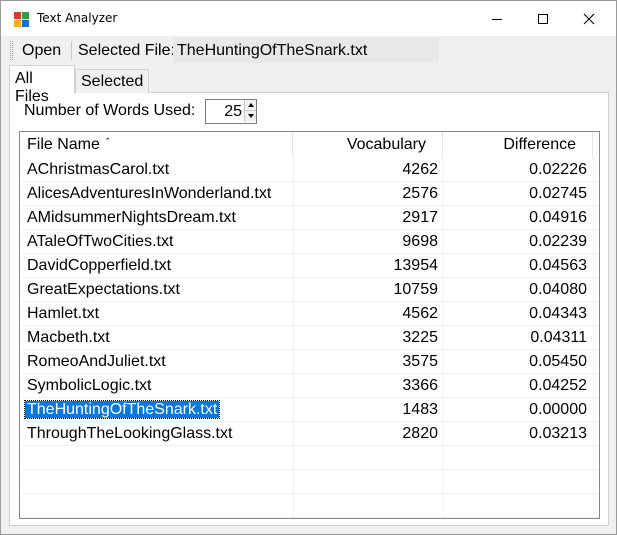 The height and width of the screenshot is (535, 617). I want to click on file-name-cell: AlicesAdventuresInWonderland.txt, so click(149, 194).